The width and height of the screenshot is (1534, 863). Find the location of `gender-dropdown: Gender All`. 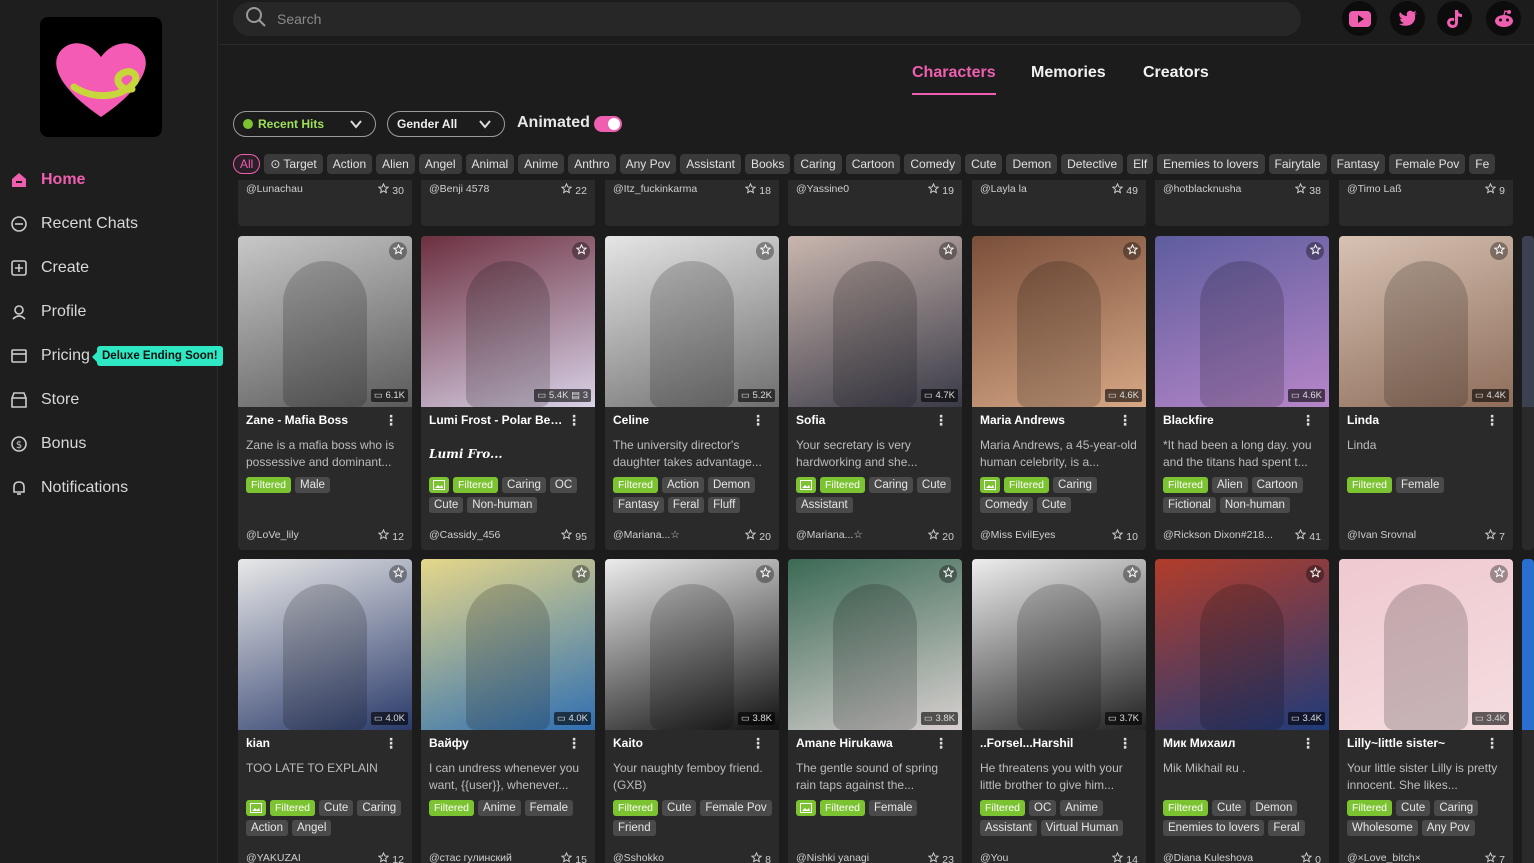

gender-dropdown: Gender All is located at coordinates (446, 124).